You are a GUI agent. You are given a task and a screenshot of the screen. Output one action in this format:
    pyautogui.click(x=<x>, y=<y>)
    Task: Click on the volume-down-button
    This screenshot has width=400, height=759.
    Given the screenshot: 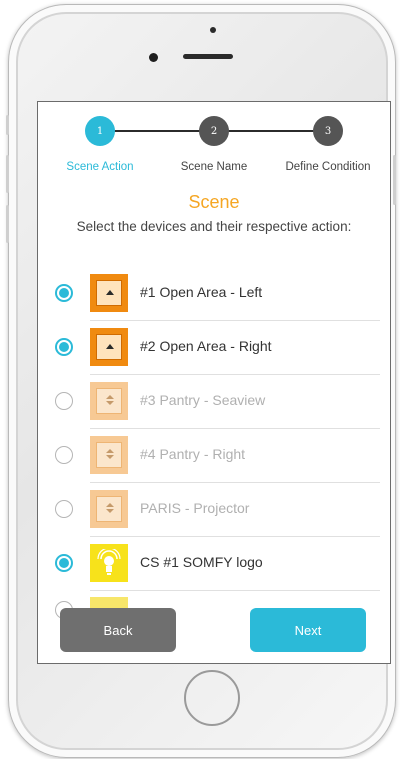 What is the action you would take?
    pyautogui.click(x=7, y=224)
    